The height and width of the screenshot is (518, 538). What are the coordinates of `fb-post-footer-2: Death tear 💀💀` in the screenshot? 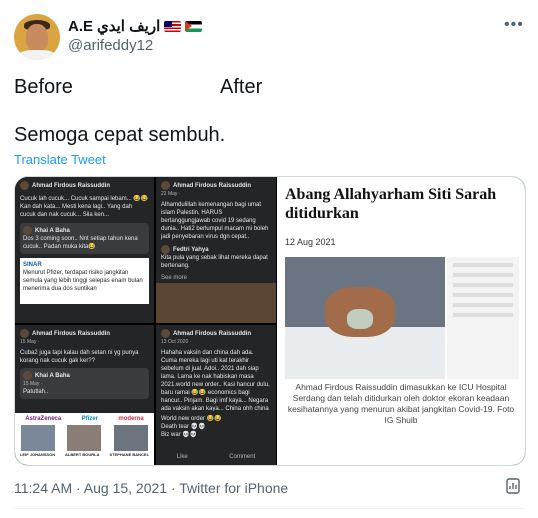 It's located at (183, 427).